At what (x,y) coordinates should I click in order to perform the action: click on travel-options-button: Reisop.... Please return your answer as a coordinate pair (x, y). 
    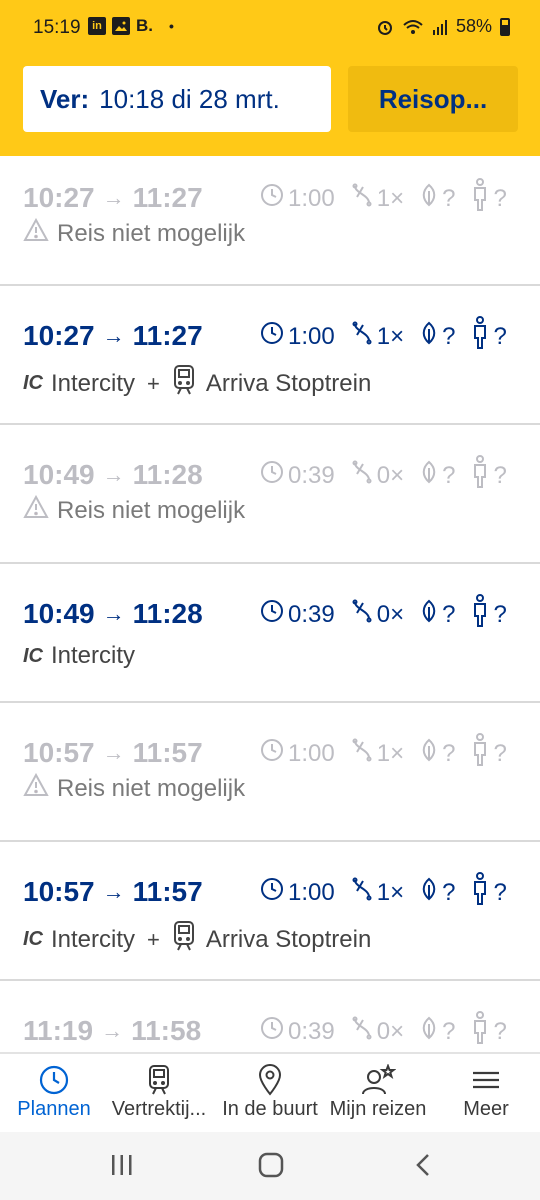
    Looking at the image, I should click on (433, 99).